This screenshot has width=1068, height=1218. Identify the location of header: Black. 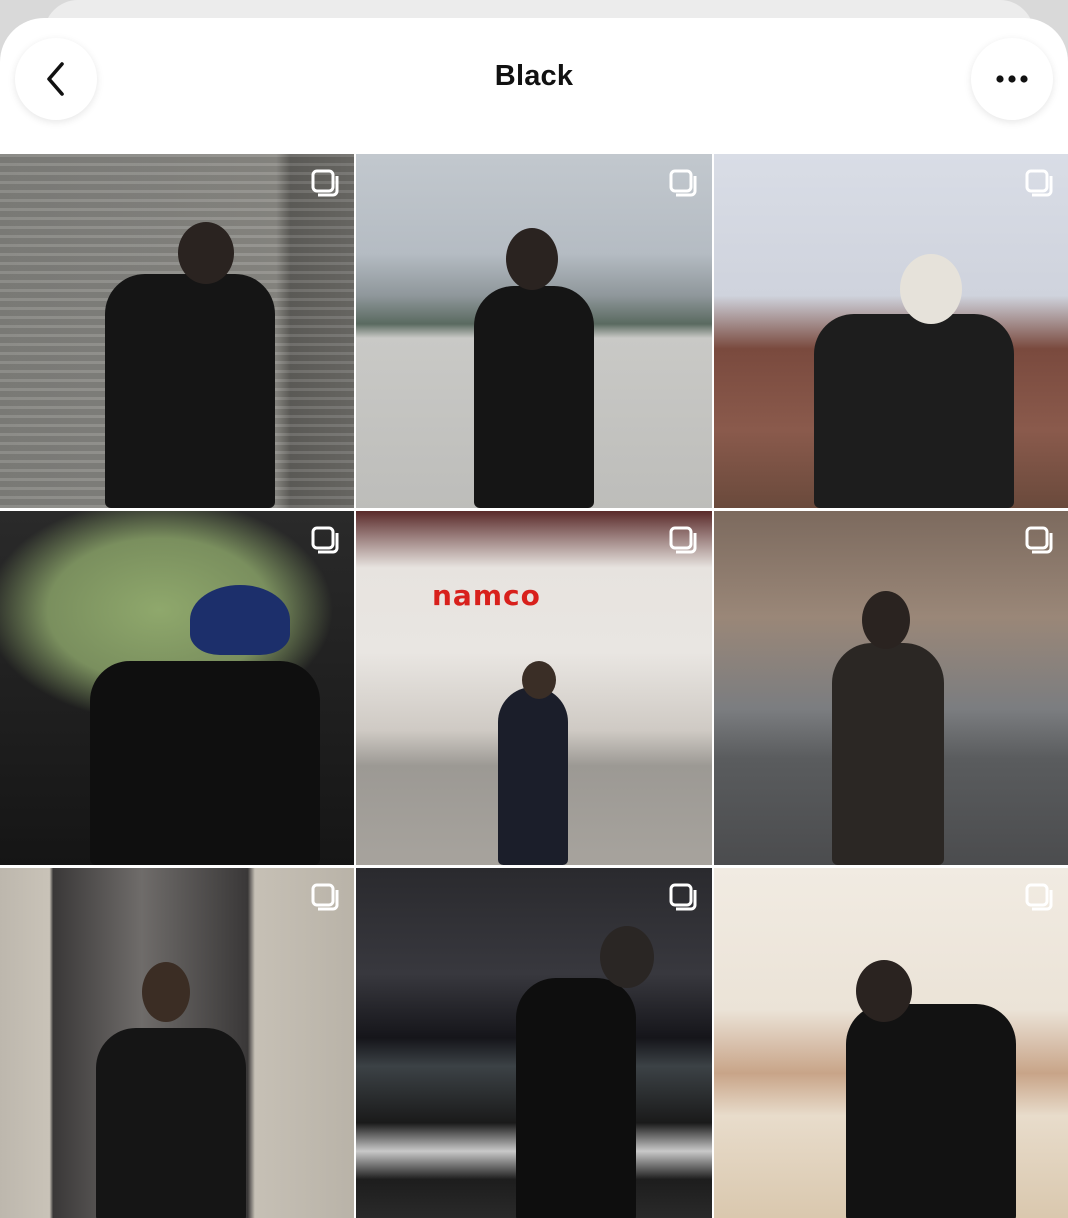
(534, 86).